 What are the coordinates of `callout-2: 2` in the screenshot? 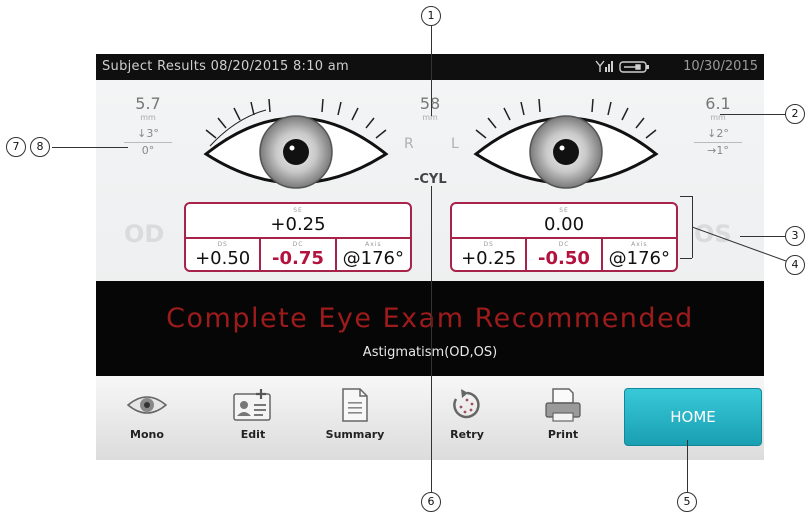 It's located at (795, 114).